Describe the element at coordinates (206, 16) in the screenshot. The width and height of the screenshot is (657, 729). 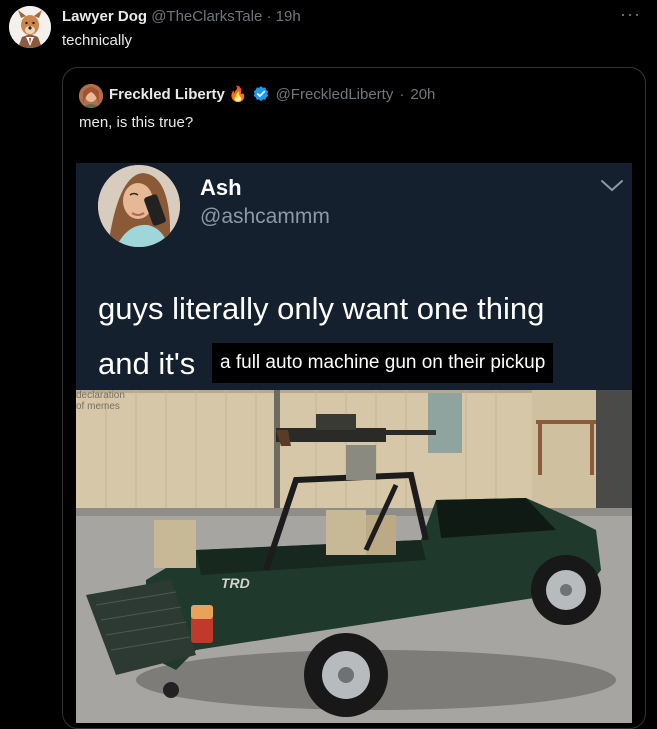
I see `author-handle: @TheClarksTale` at that location.